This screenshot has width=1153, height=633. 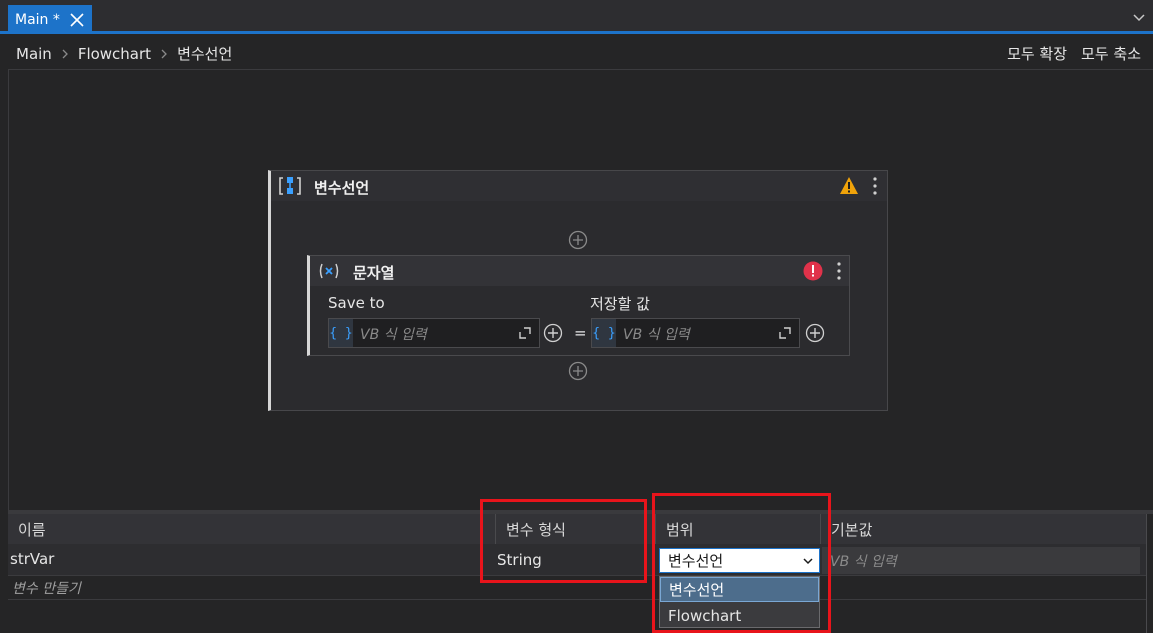 I want to click on highlight-box-type, so click(x=563, y=541).